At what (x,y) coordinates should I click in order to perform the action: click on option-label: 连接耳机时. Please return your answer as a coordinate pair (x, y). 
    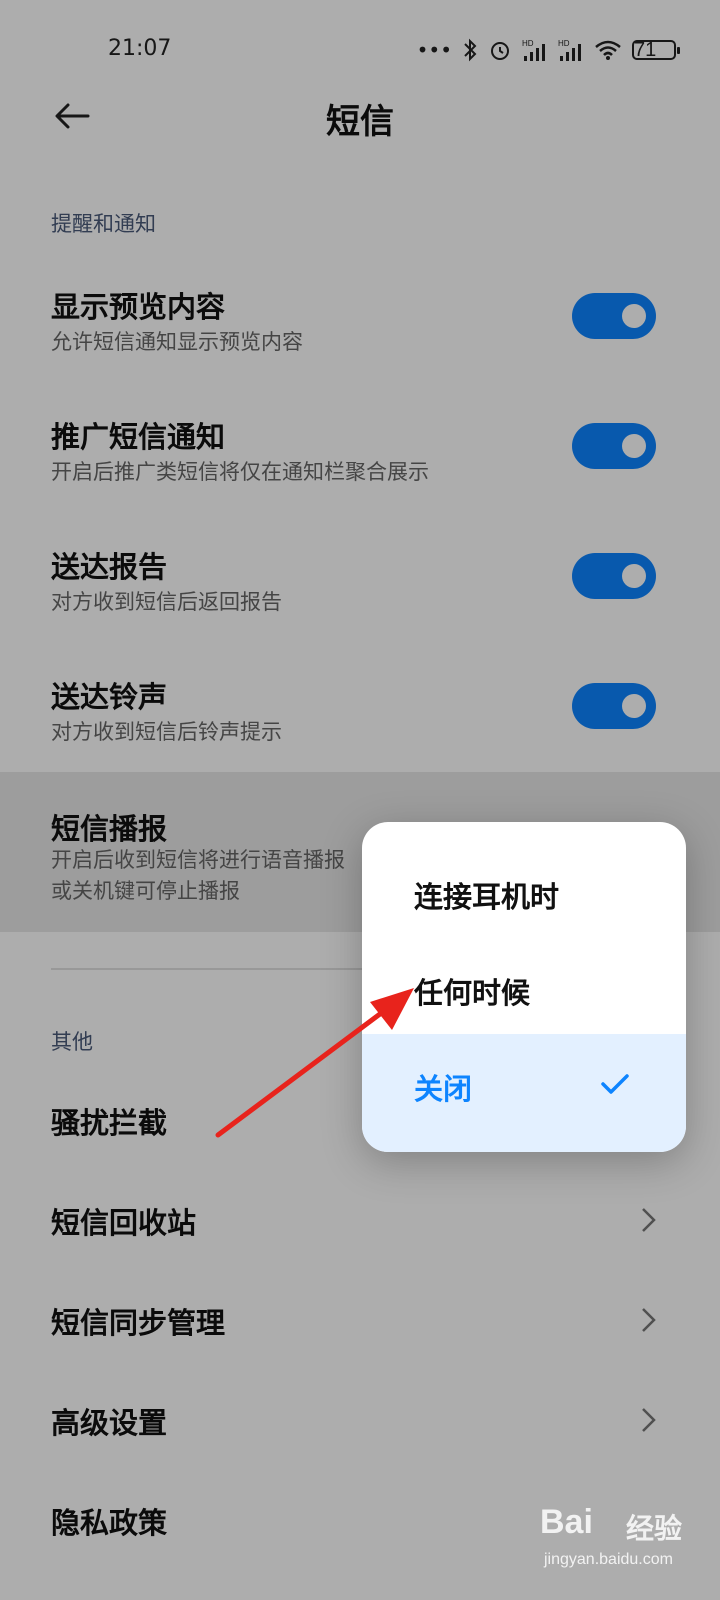
    Looking at the image, I should click on (487, 897).